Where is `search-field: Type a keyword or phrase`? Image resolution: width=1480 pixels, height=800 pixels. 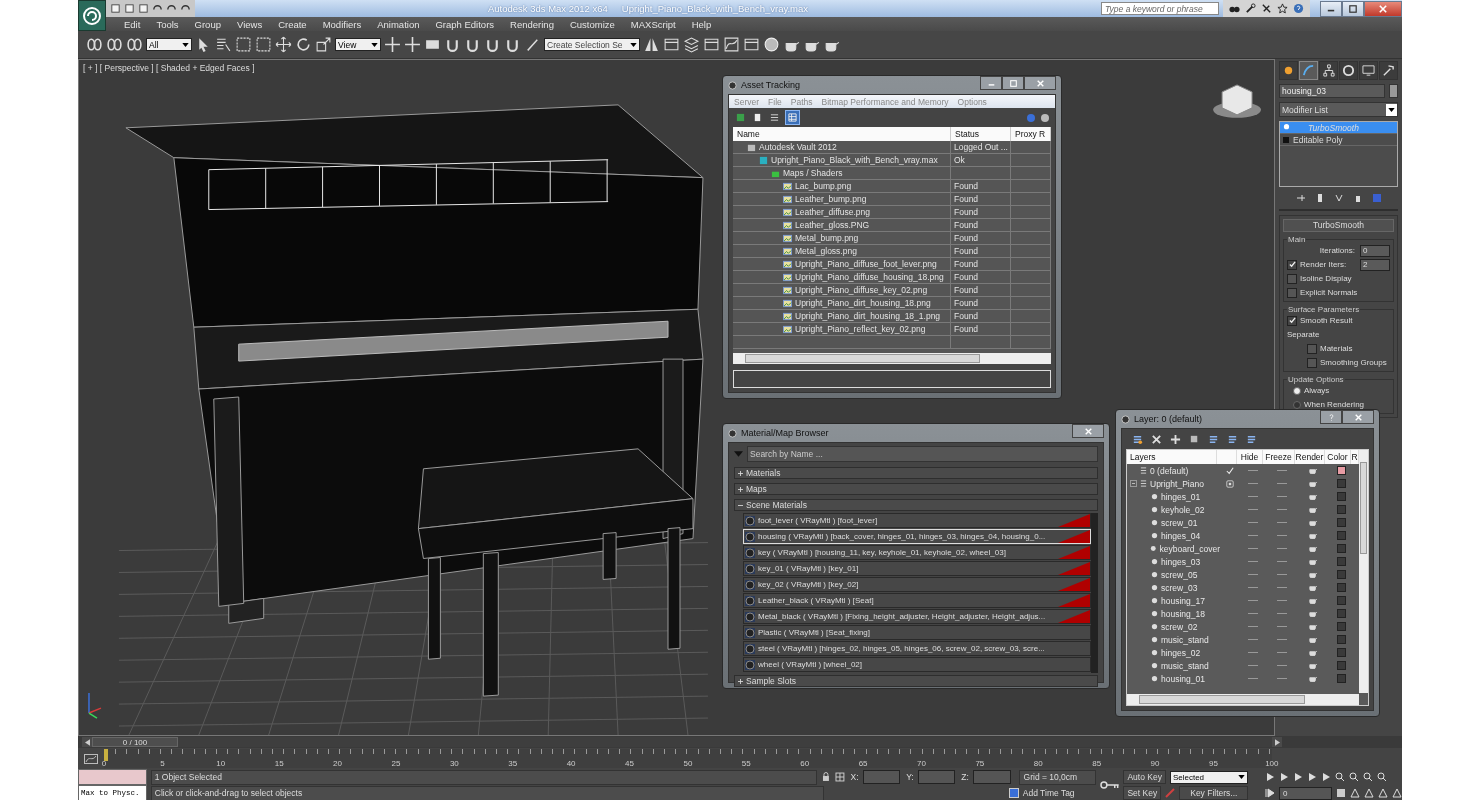 search-field: Type a keyword or phrase is located at coordinates (1160, 8).